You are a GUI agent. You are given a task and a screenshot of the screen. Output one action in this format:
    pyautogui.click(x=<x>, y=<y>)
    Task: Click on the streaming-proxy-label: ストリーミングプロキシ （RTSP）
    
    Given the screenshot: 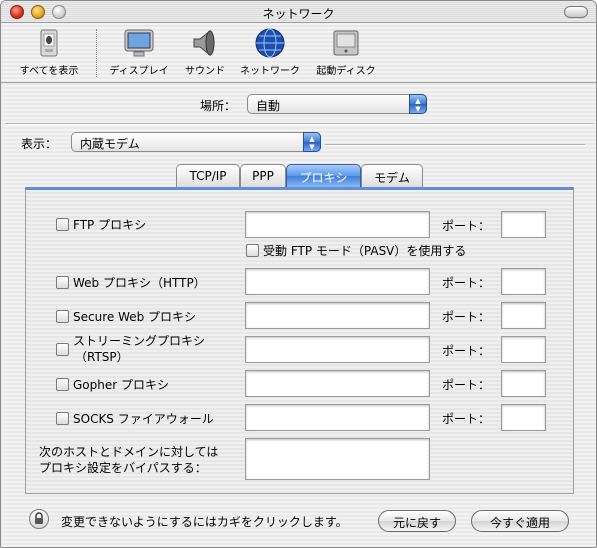 What is the action you would take?
    pyautogui.click(x=139, y=349)
    